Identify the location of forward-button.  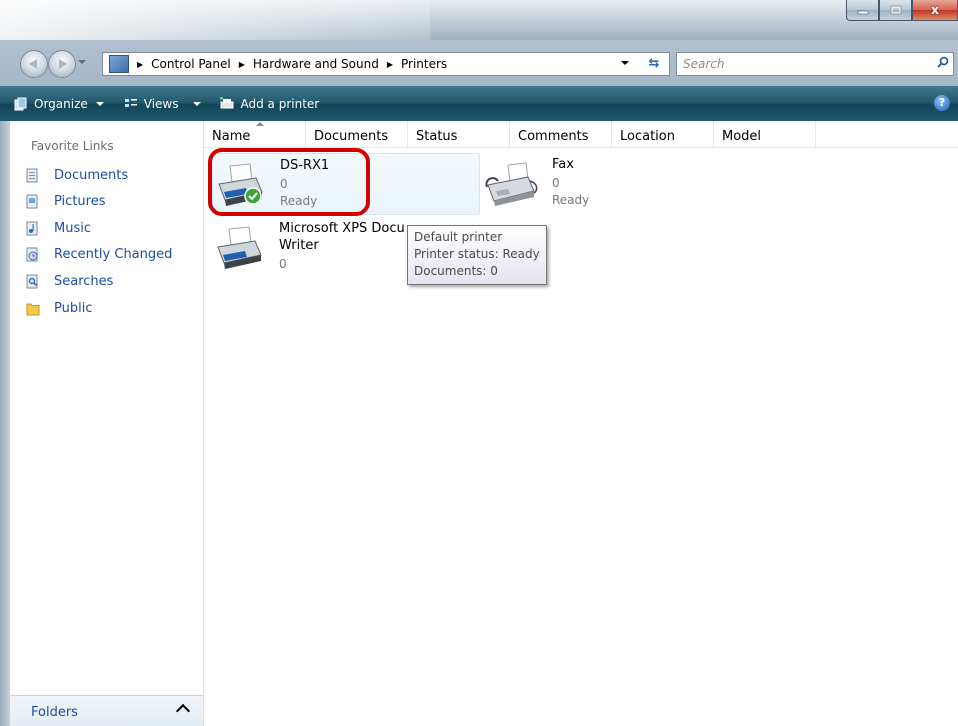
(62, 64).